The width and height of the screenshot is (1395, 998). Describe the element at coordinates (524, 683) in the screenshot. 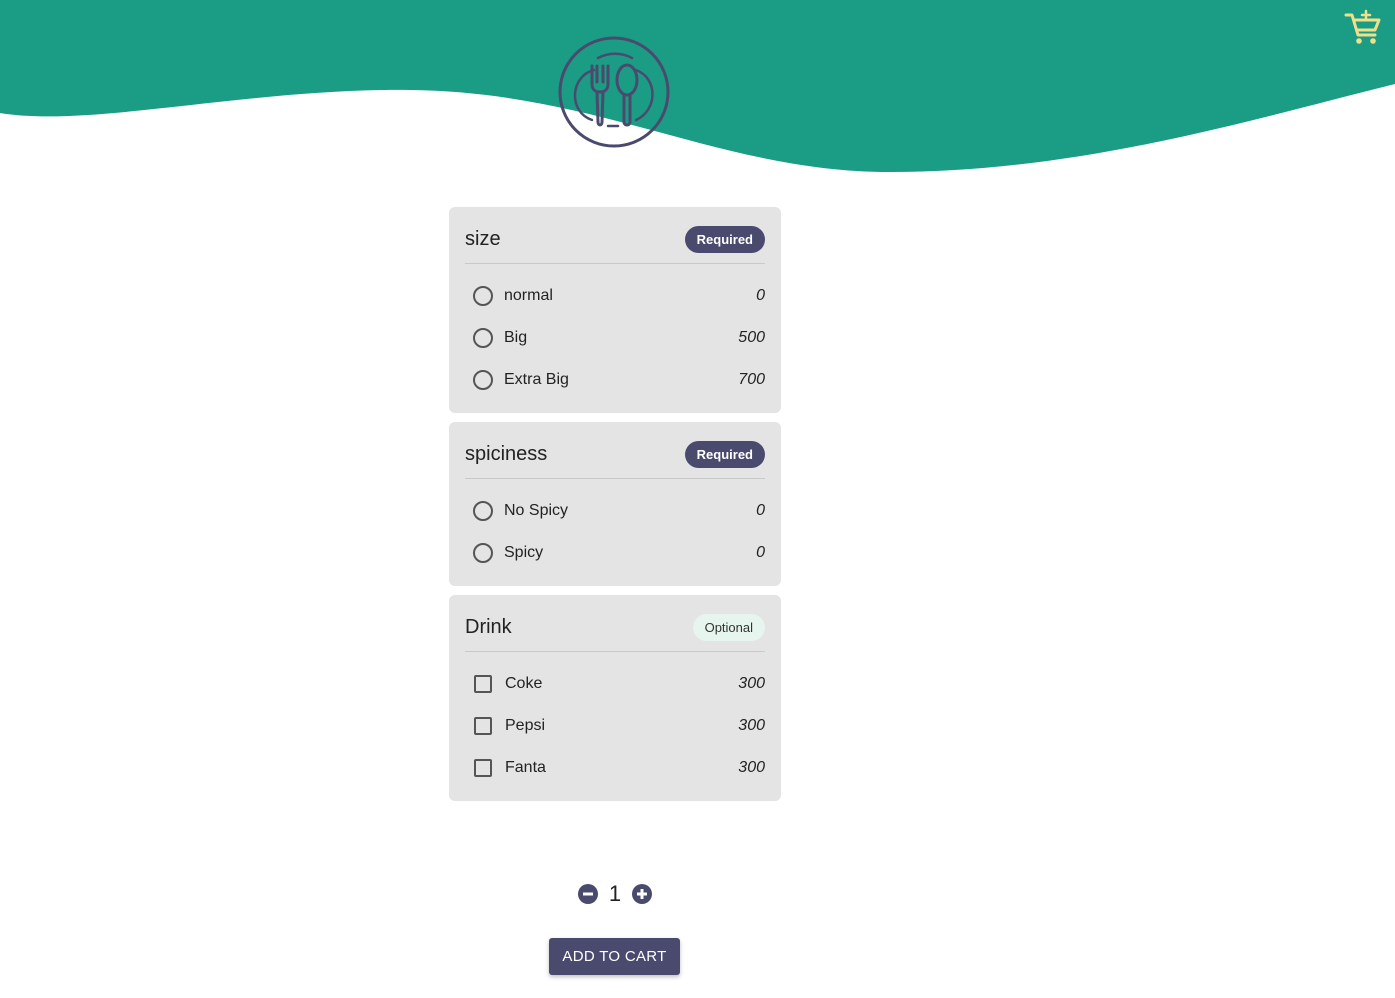

I see `option-label: Coke` at that location.